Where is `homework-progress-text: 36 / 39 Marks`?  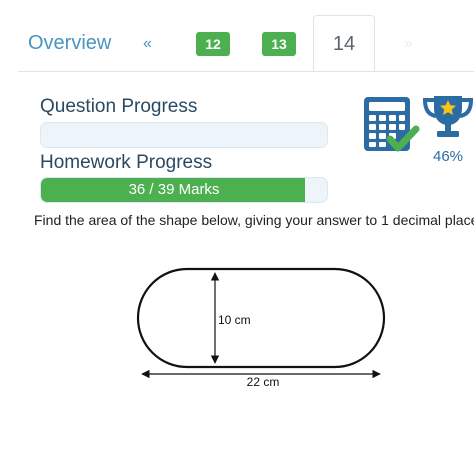 homework-progress-text: 36 / 39 Marks is located at coordinates (174, 189).